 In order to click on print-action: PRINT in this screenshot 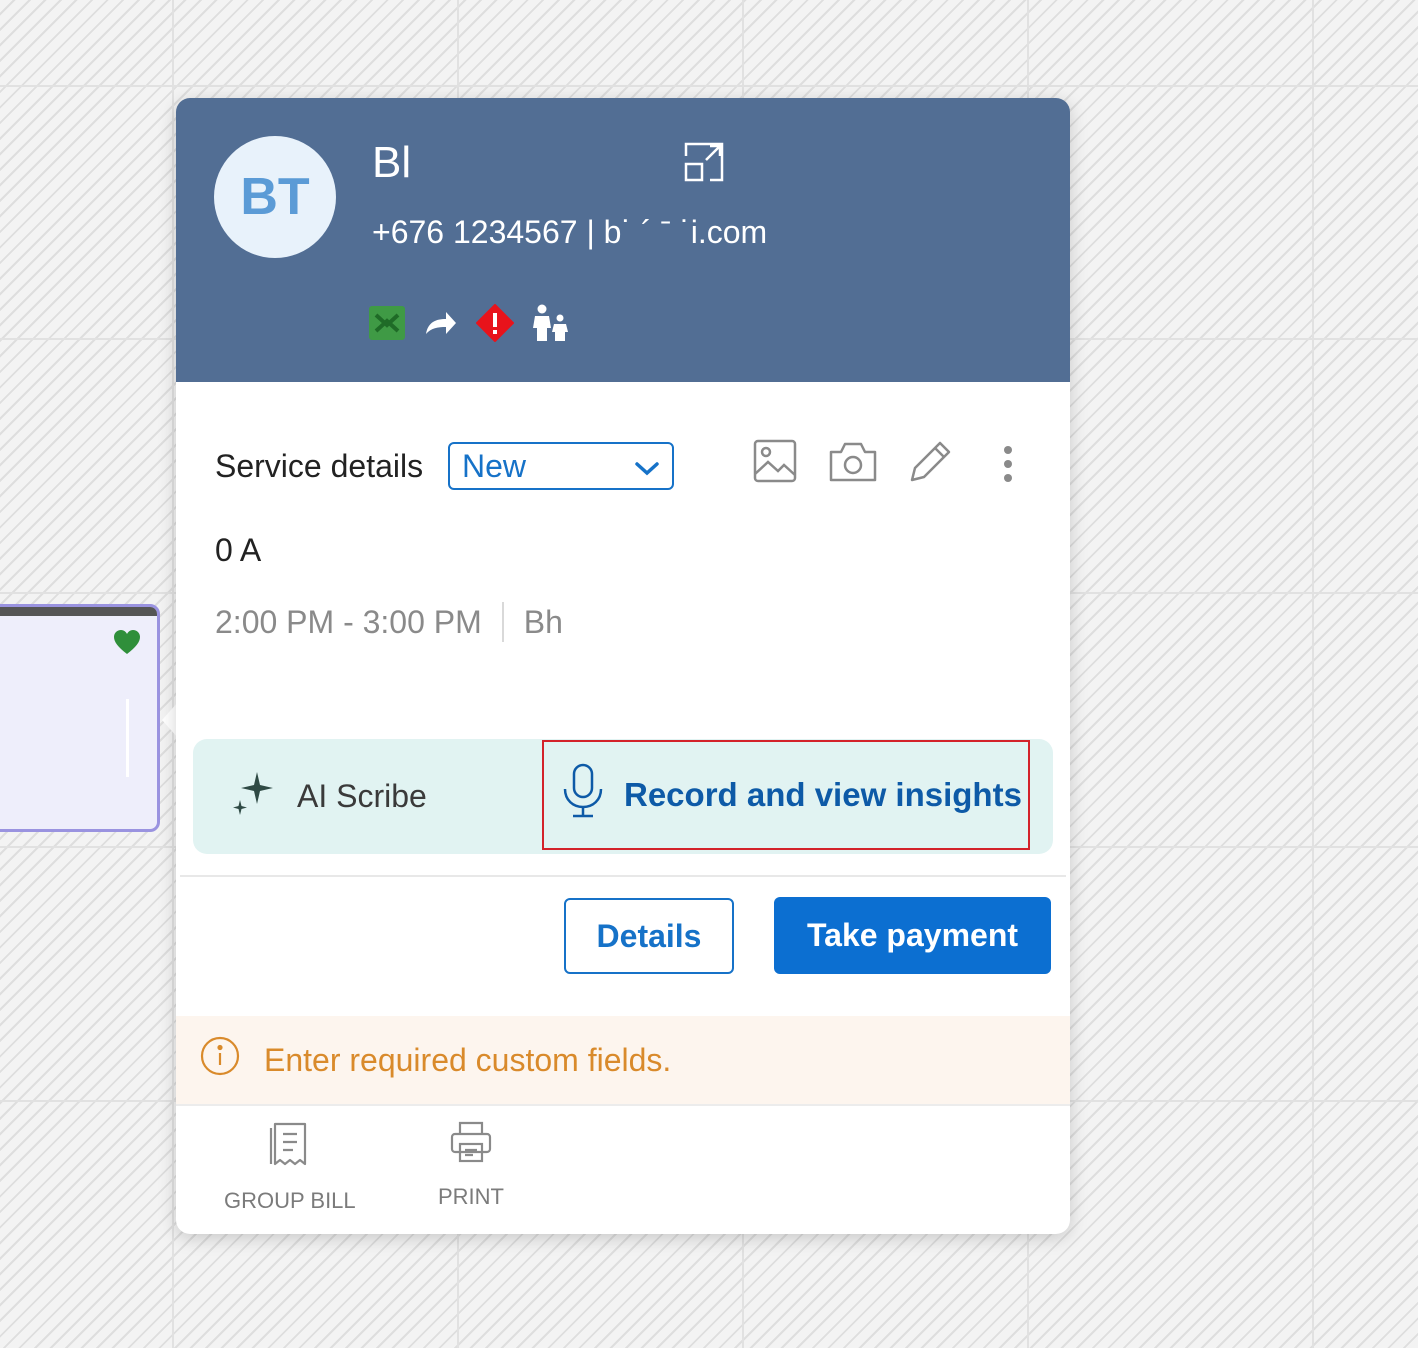, I will do `click(471, 1165)`.